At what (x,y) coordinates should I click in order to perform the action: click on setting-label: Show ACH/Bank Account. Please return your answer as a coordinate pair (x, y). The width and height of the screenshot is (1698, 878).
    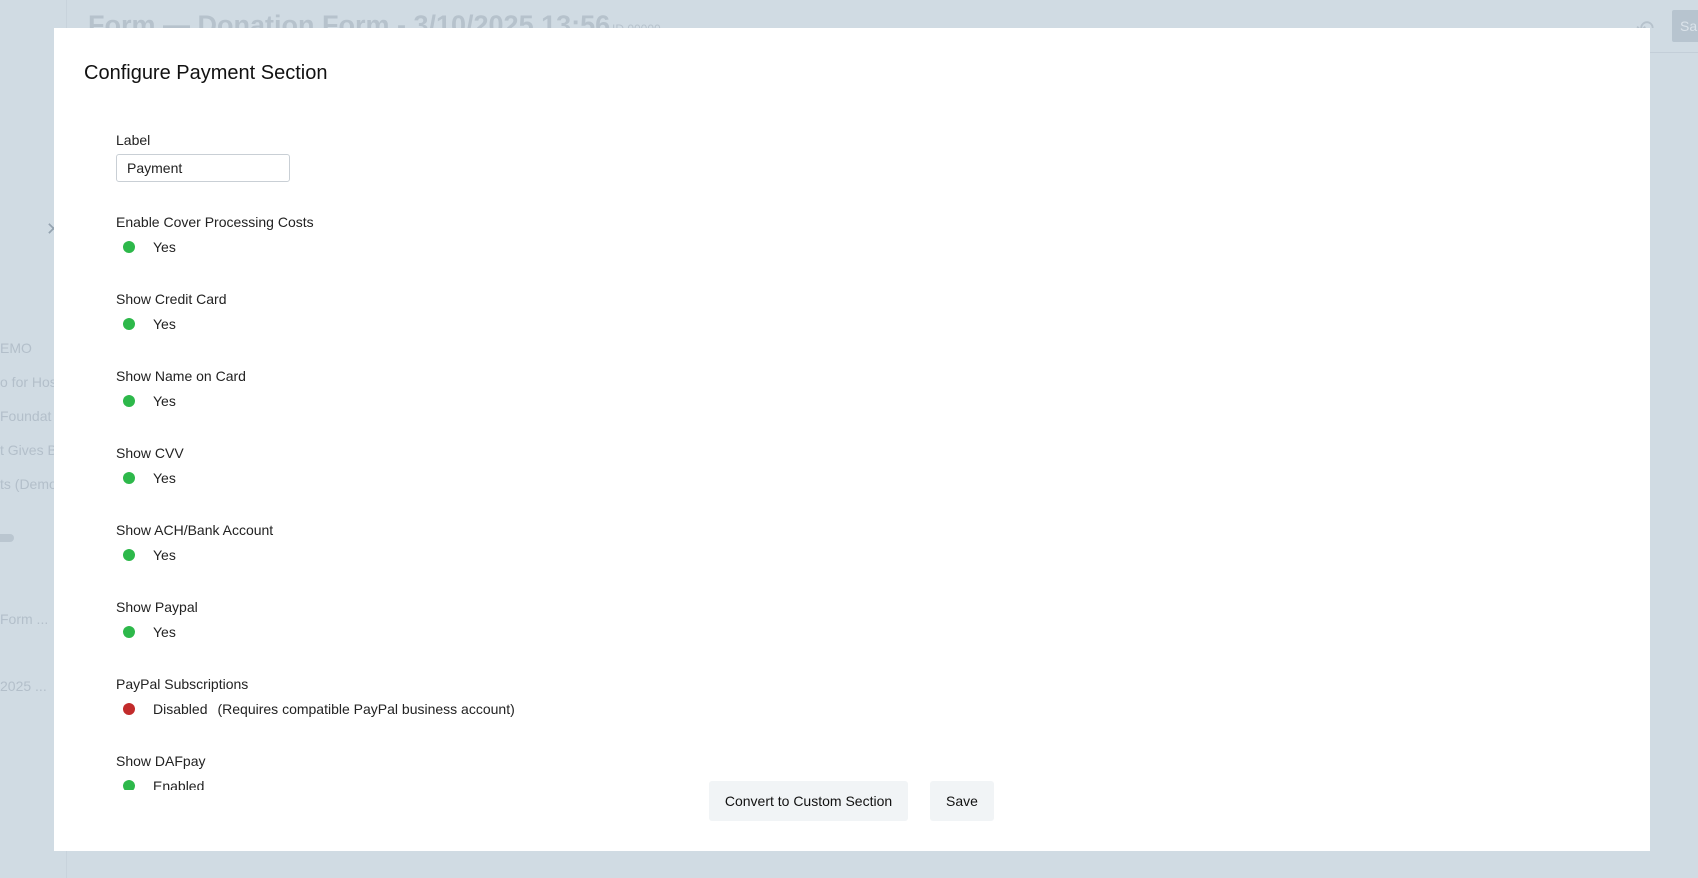
    Looking at the image, I should click on (195, 530).